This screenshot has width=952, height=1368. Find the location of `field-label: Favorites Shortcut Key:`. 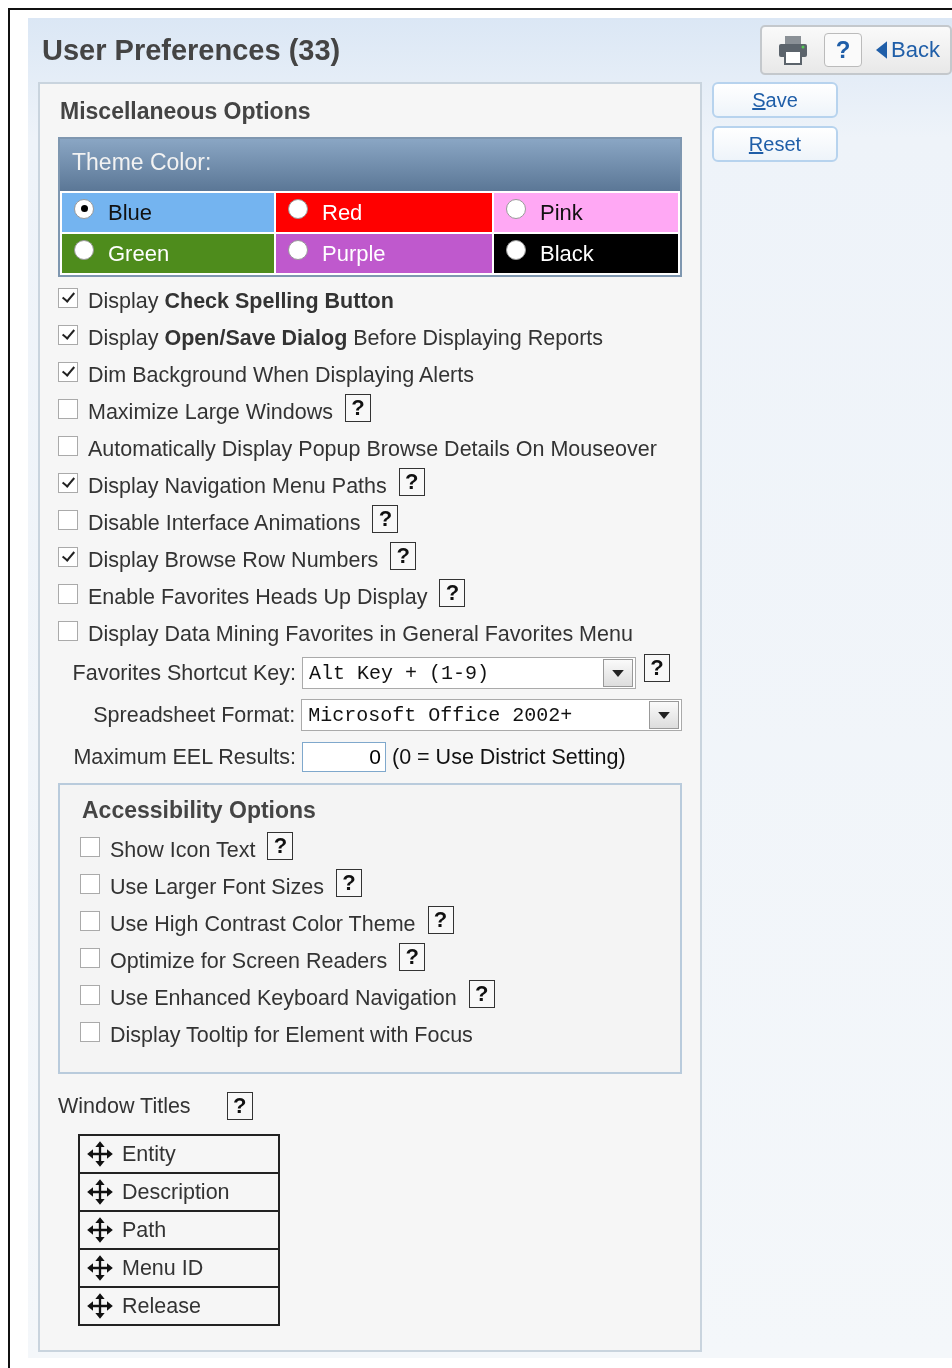

field-label: Favorites Shortcut Key: is located at coordinates (183, 673).